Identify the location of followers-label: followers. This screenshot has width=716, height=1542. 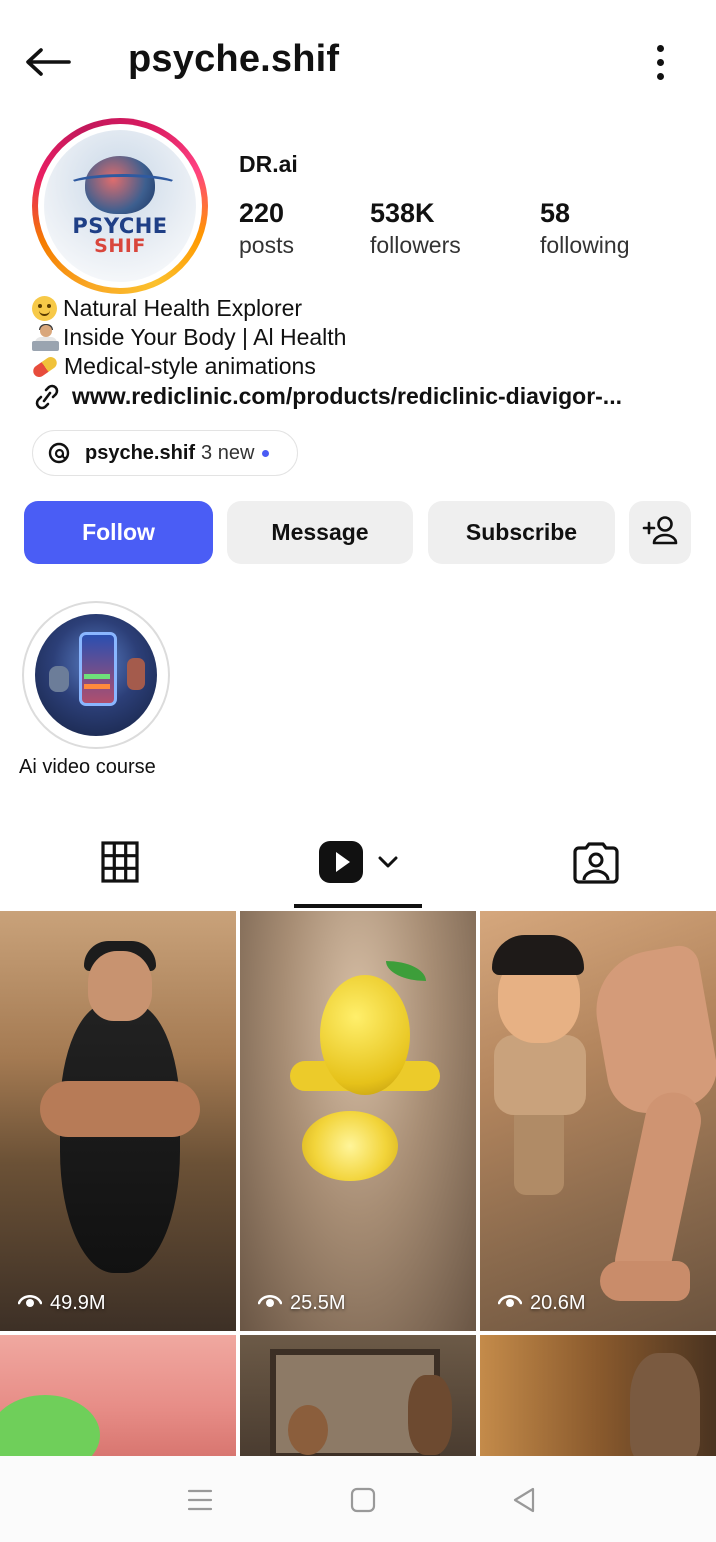
(415, 245).